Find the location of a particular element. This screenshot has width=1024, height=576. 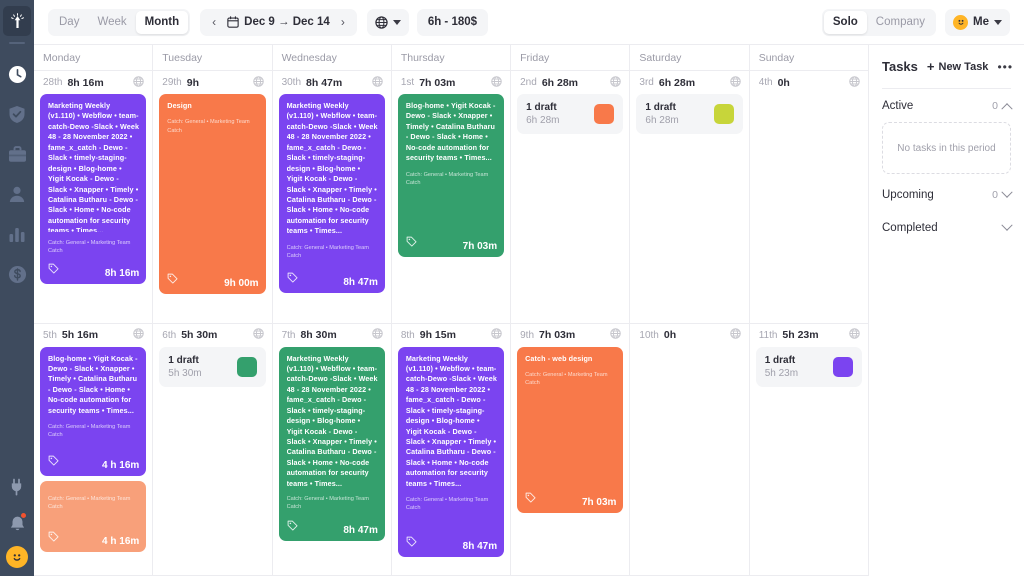

day-number: 5th is located at coordinates (50, 335).